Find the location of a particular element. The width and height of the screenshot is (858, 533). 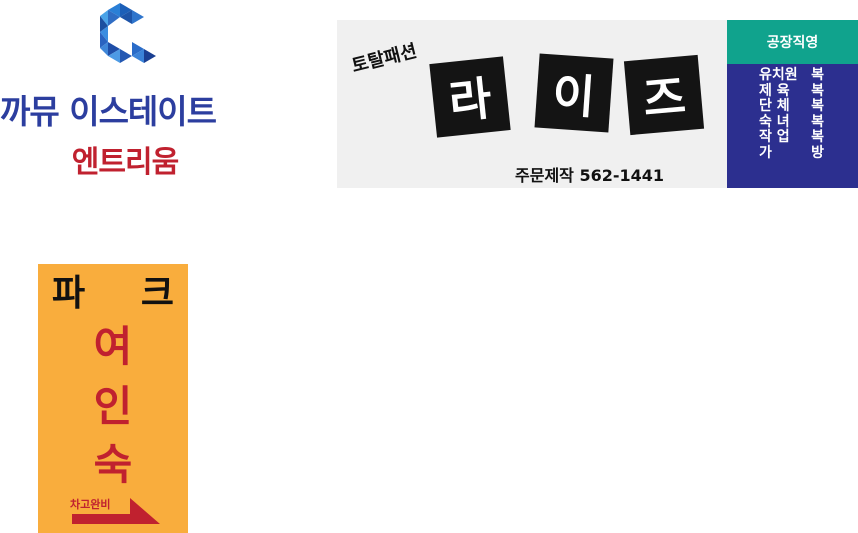

list-item: 단 체복 is located at coordinates (792, 106).